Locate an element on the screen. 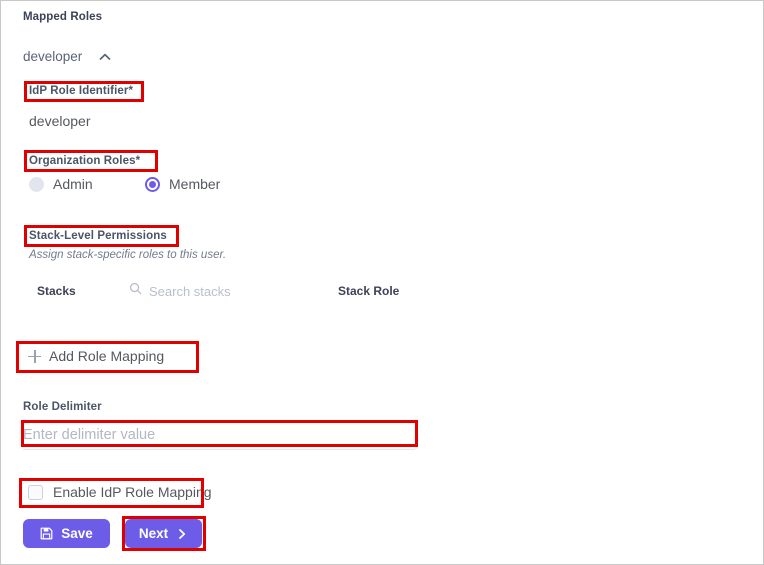 Image resolution: width=764 pixels, height=565 pixels. accordion-label: developer is located at coordinates (53, 56).